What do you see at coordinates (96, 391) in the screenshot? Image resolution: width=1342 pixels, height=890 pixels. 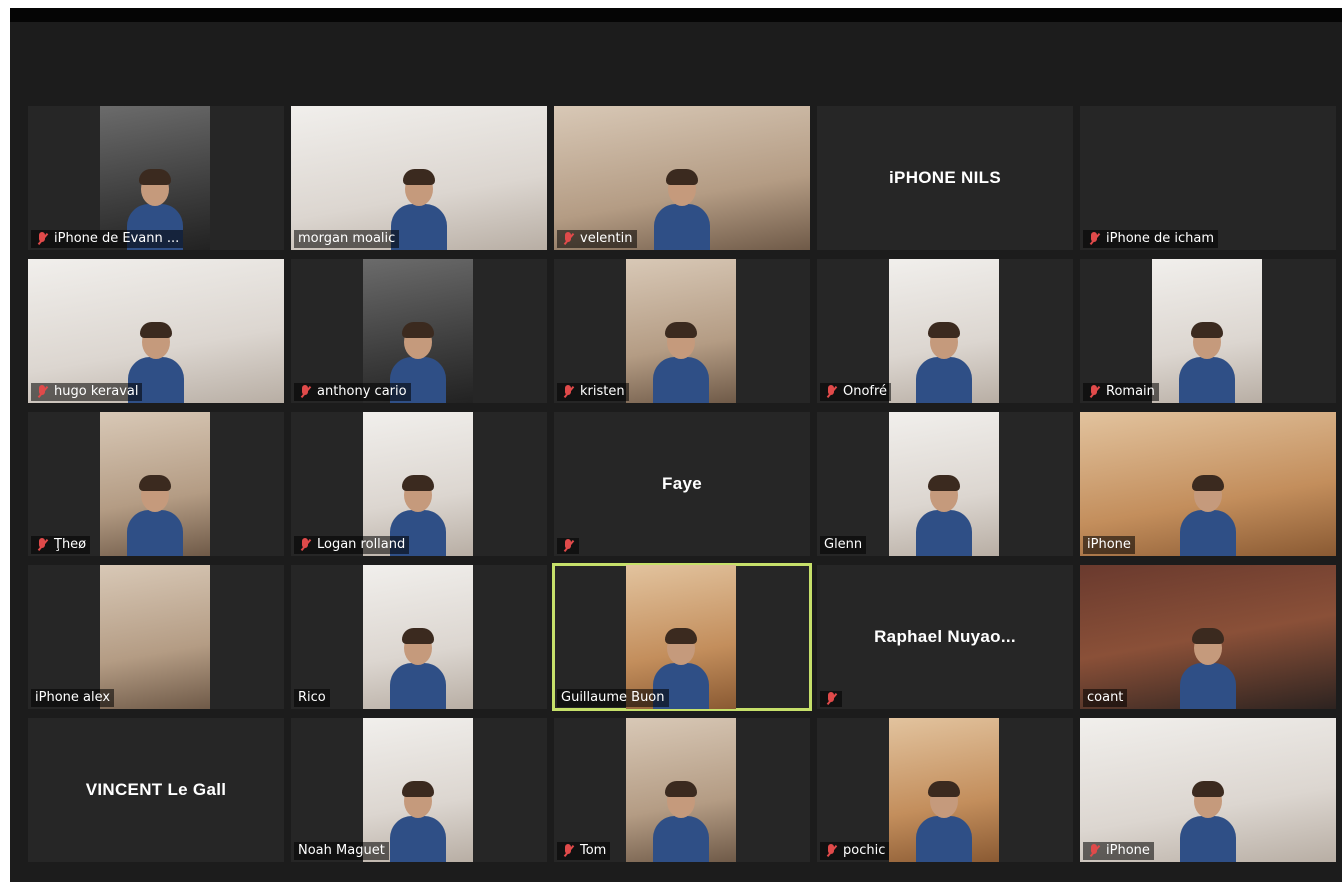 I see `participant-name: hugo keraval` at bounding box center [96, 391].